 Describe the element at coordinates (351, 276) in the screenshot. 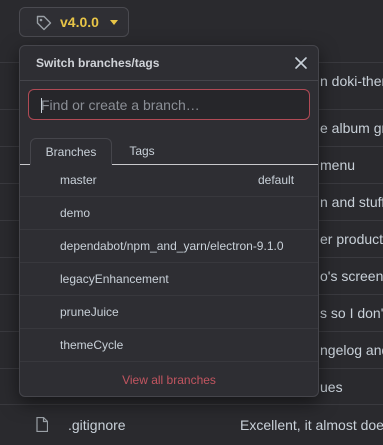

I see `commit-message: o's screens` at that location.